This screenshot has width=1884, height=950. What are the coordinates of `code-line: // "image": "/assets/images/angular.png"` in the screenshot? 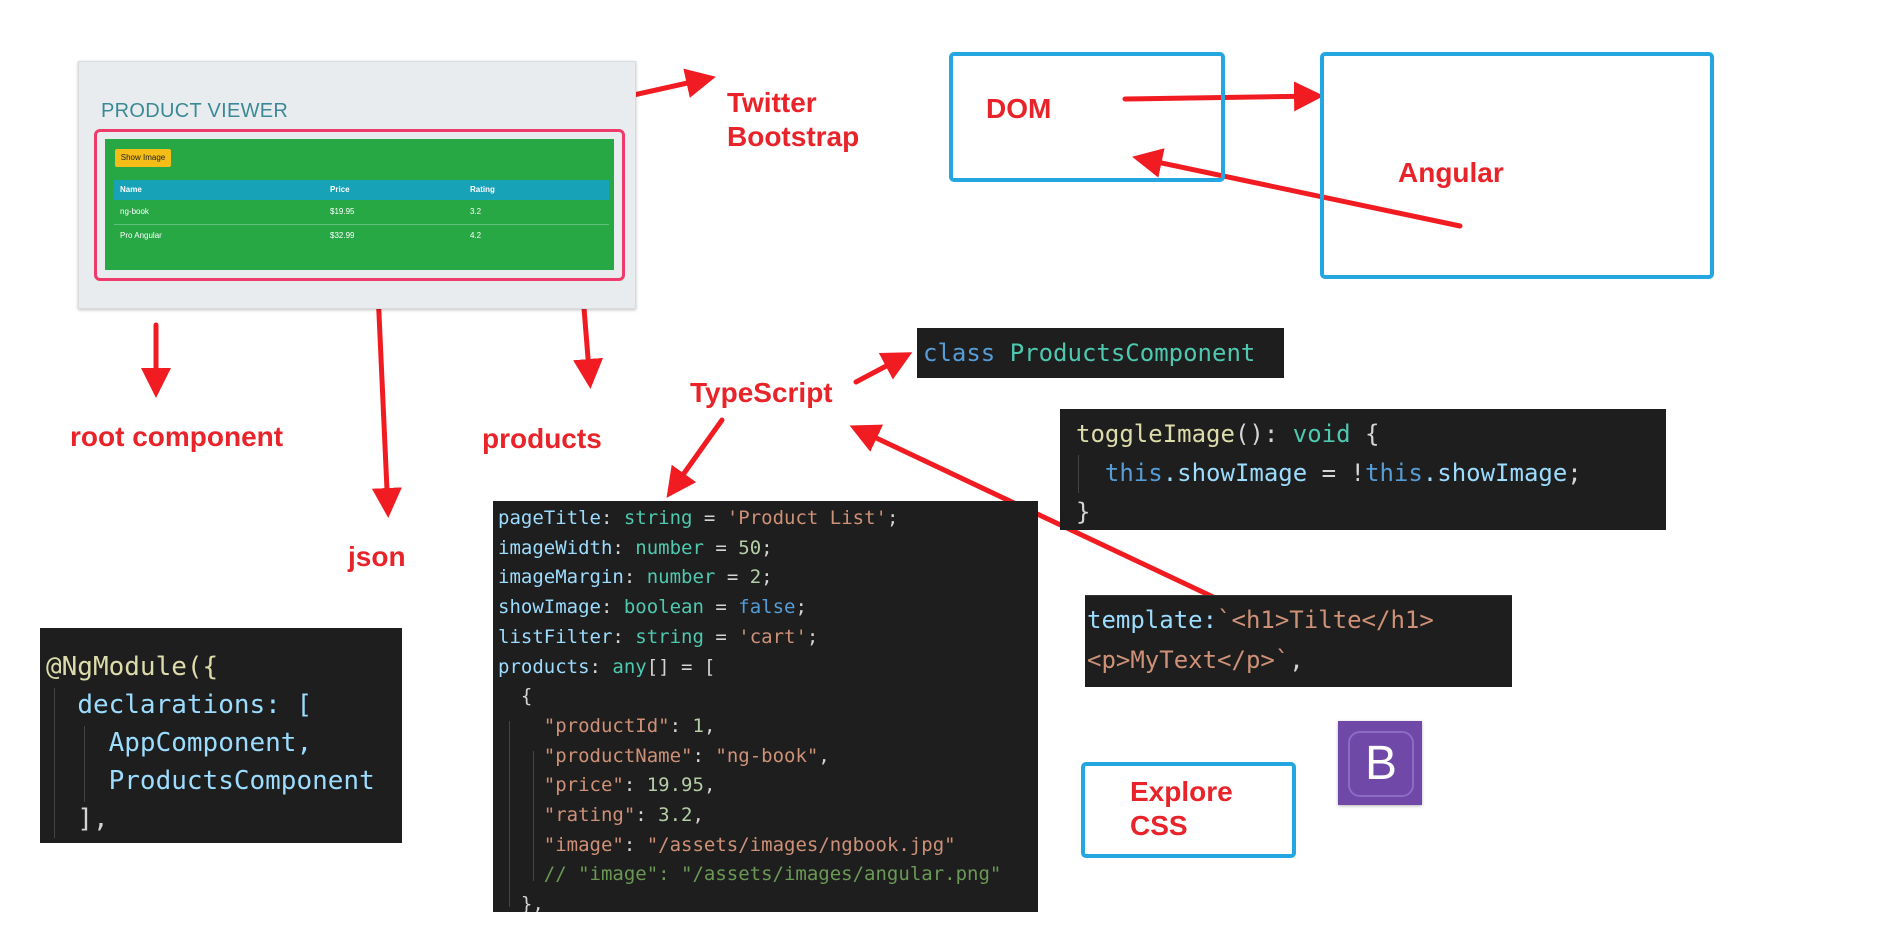 It's located at (768, 875).